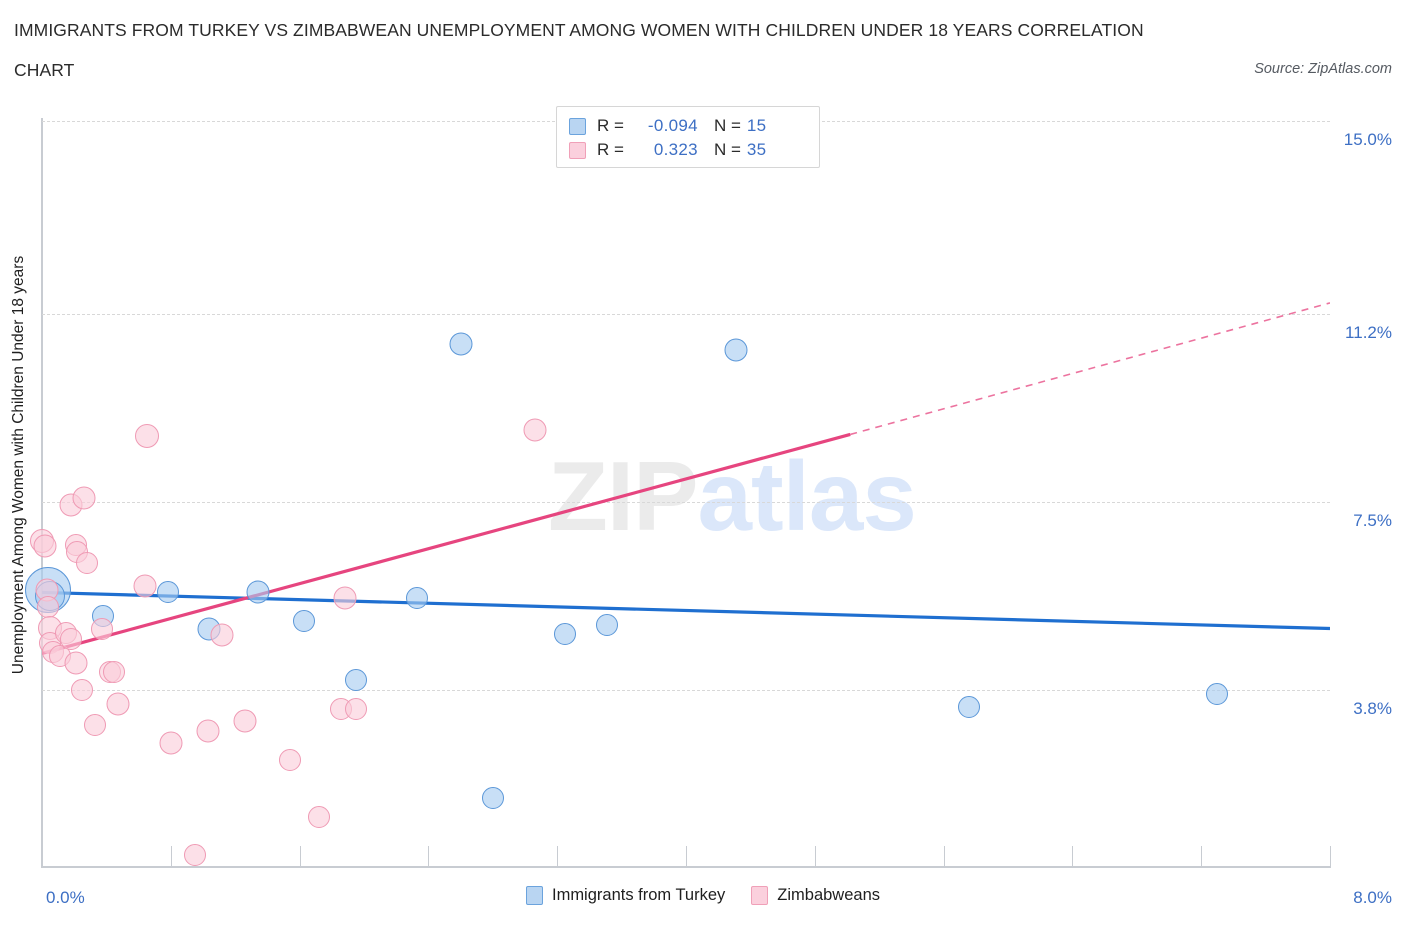  What do you see at coordinates (672, 125) in the screenshot?
I see `correlation-r-value-turkey: -0.094` at bounding box center [672, 125].